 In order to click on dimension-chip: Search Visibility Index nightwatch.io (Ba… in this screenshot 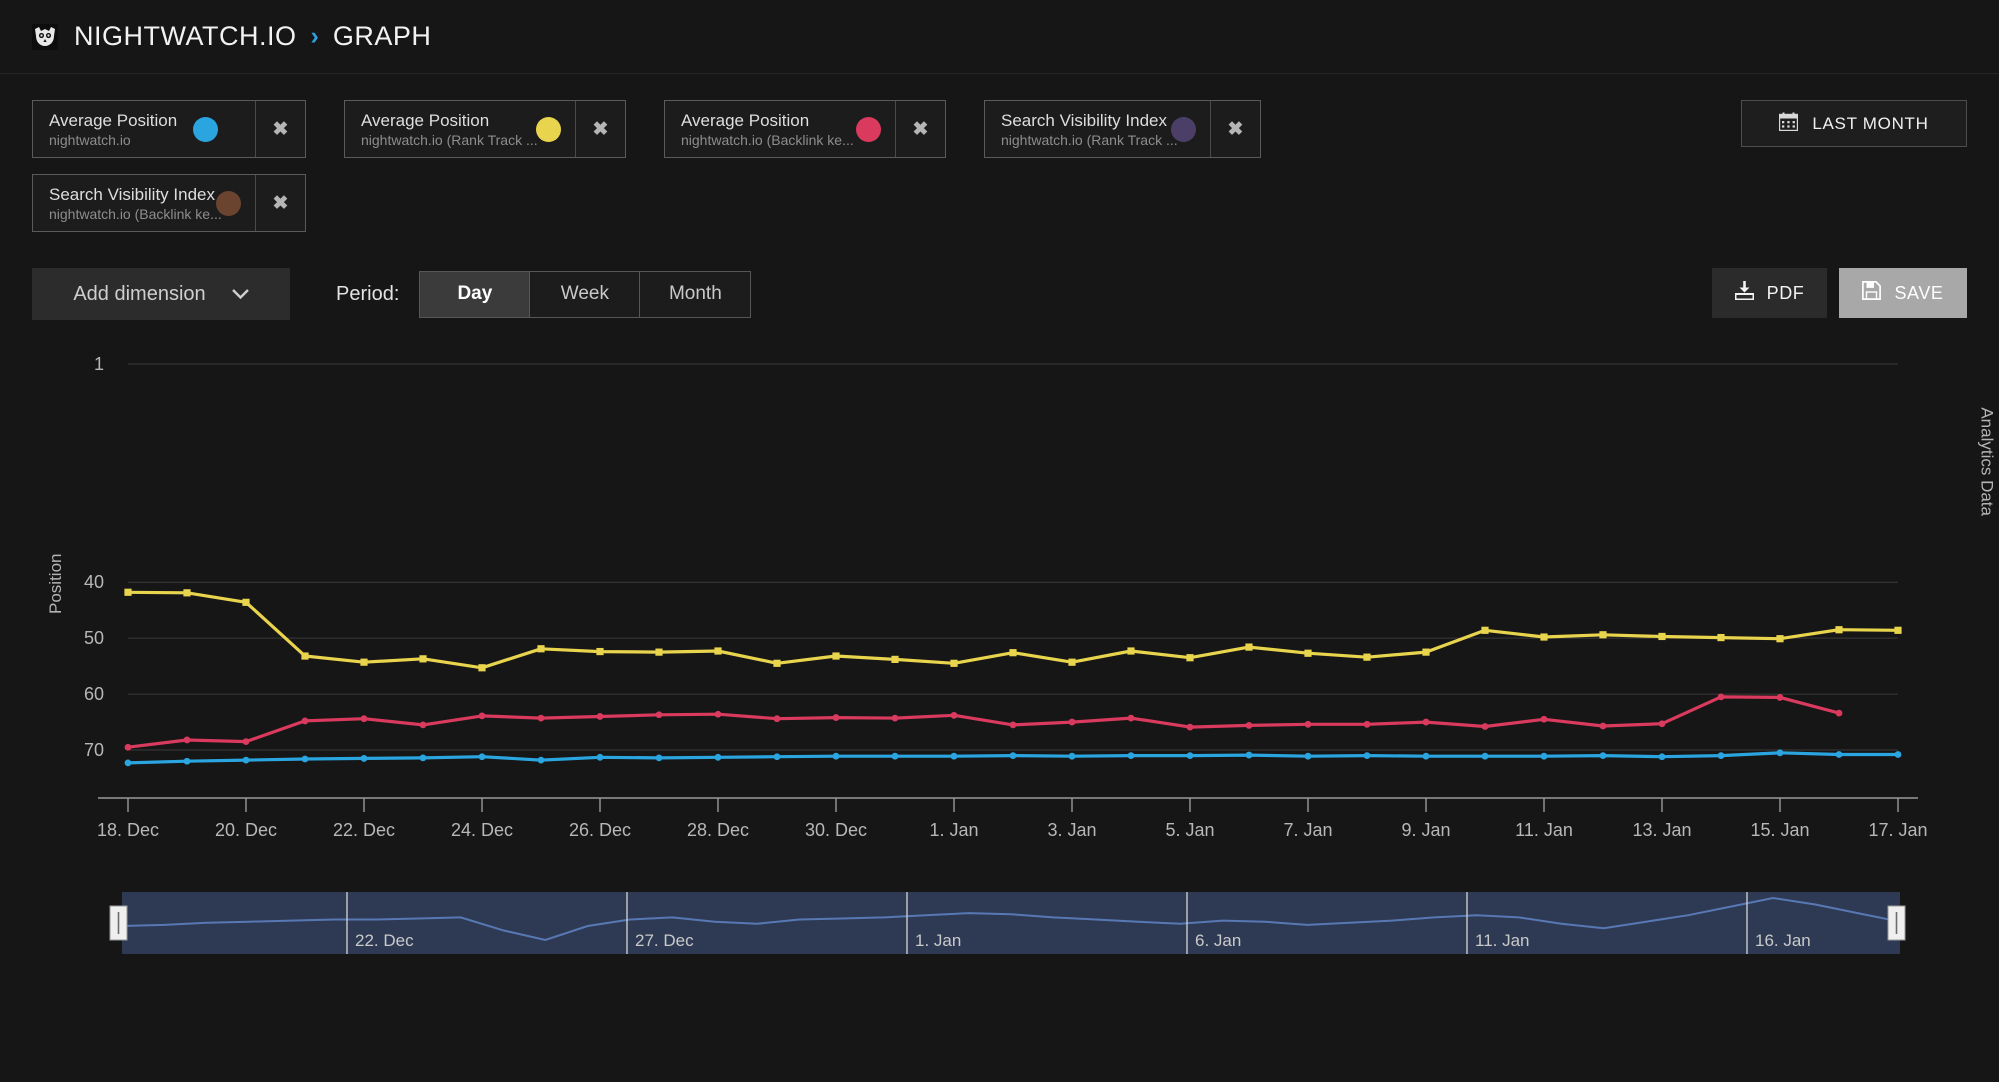, I will do `click(169, 203)`.